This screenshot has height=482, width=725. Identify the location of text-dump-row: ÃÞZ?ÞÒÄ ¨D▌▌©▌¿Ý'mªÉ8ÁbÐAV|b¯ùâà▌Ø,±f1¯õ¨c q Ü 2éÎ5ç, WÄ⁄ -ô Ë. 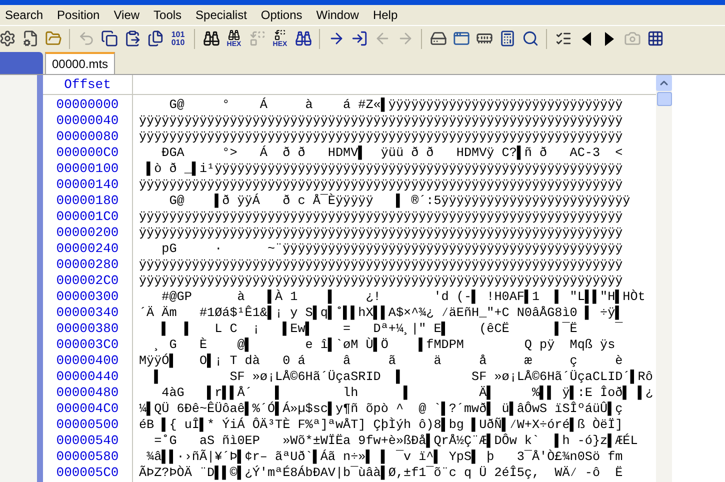
(381, 473).